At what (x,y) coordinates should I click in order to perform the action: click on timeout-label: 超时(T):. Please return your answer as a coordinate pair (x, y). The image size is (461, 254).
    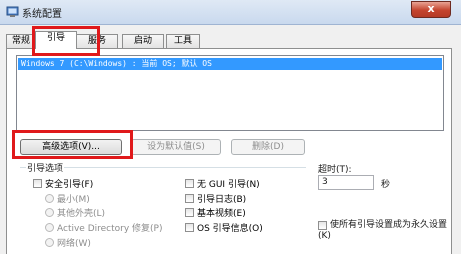
    Looking at the image, I should click on (335, 170).